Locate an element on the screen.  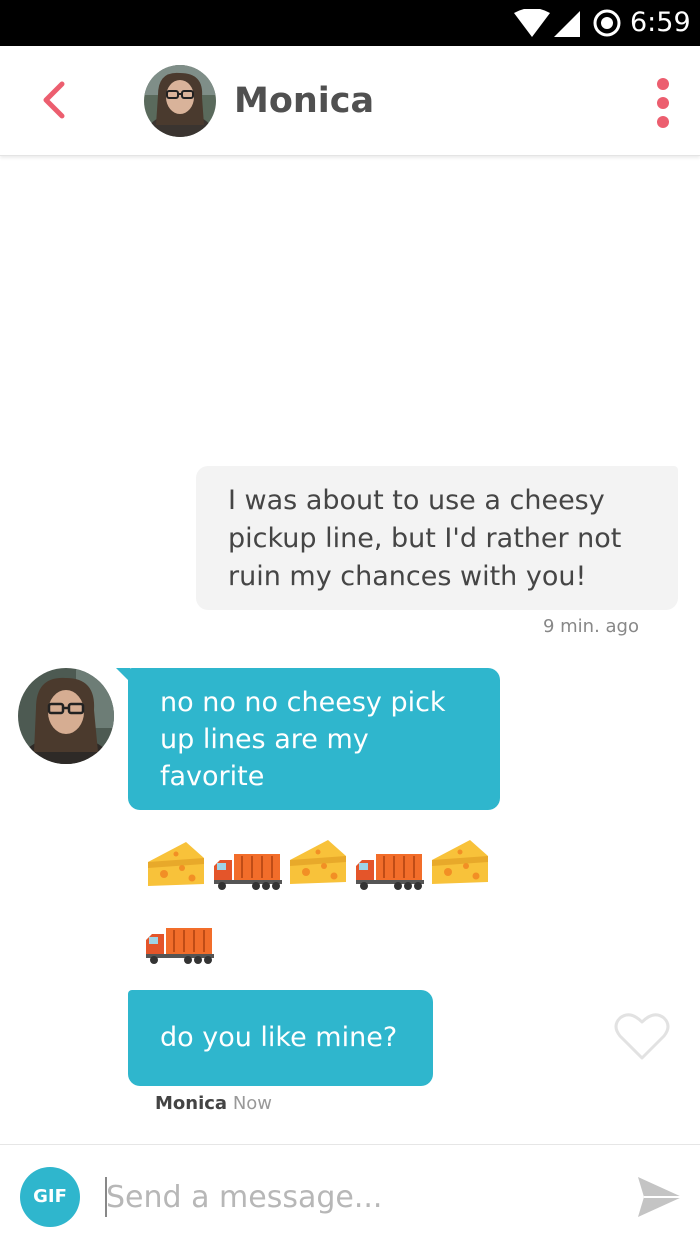
message-composer: GIF is located at coordinates (350, 1194).